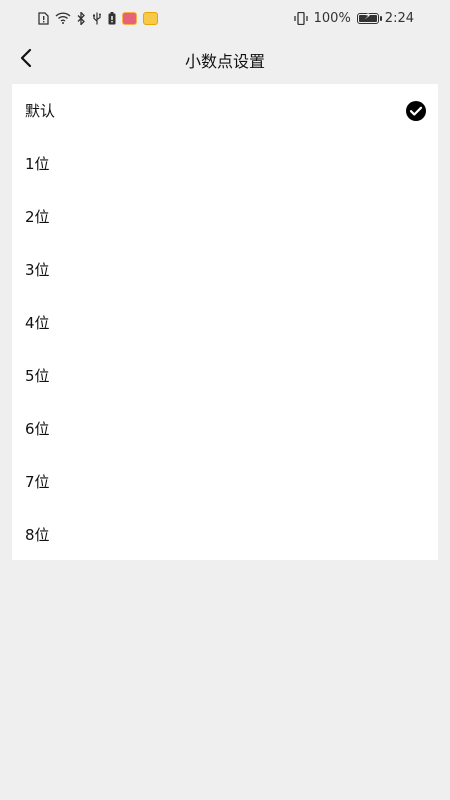 The image size is (450, 800). Describe the element at coordinates (225, 110) in the screenshot. I see `option-default: 默认` at that location.